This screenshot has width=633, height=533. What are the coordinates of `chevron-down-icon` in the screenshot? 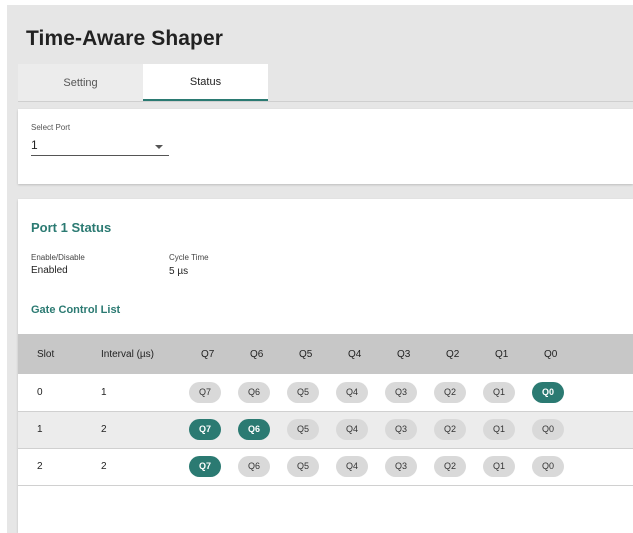 It's located at (159, 147).